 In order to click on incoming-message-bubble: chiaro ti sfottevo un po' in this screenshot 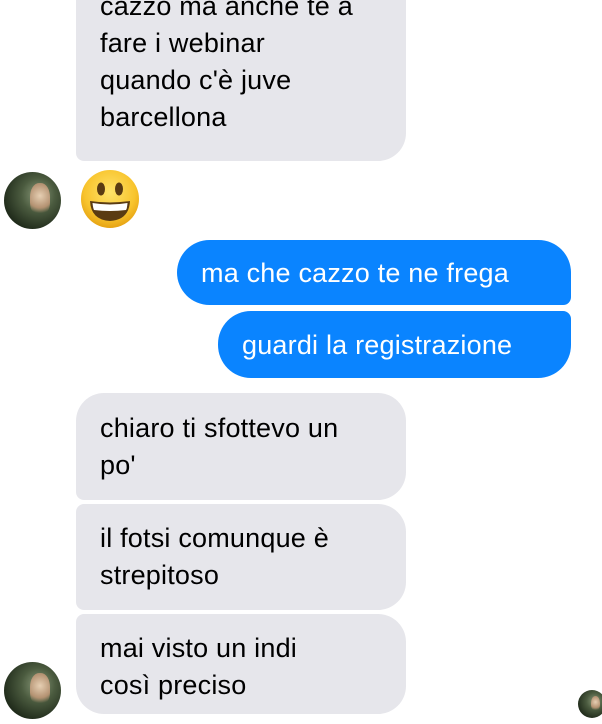, I will do `click(241, 446)`.